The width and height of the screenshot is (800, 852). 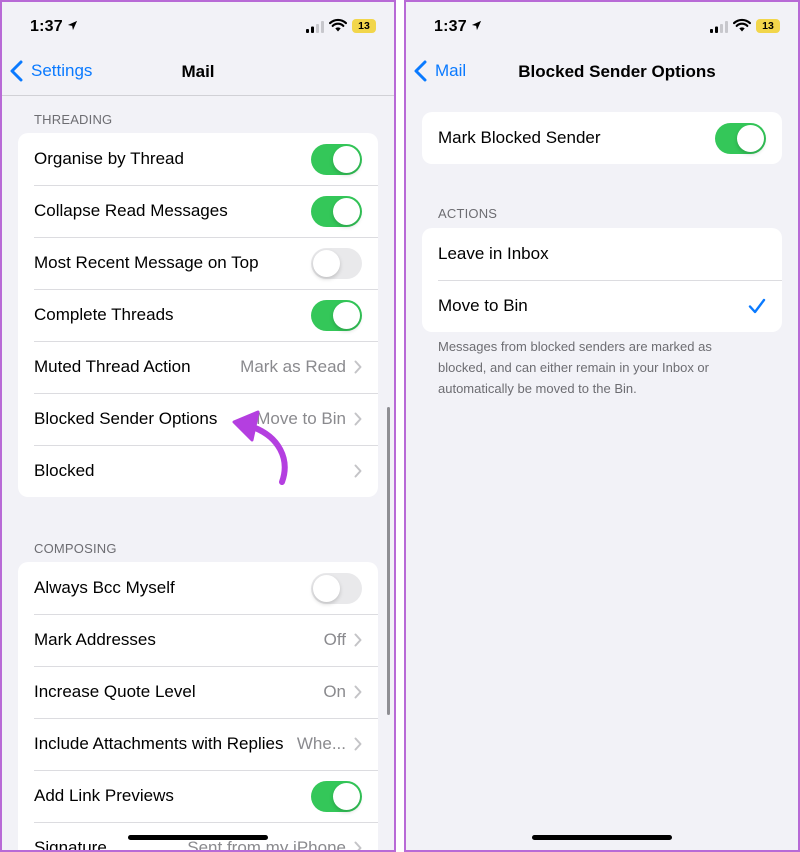 I want to click on complete-threads-toggle, so click(x=336, y=315).